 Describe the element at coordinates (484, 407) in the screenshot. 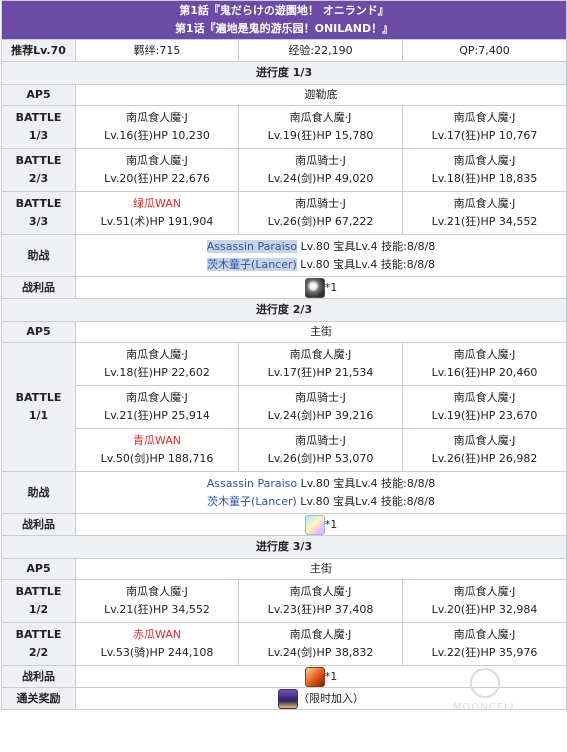

I see `enemy-cell: 南瓜食人魔·J Lv.19(狂)HP 23,670` at that location.